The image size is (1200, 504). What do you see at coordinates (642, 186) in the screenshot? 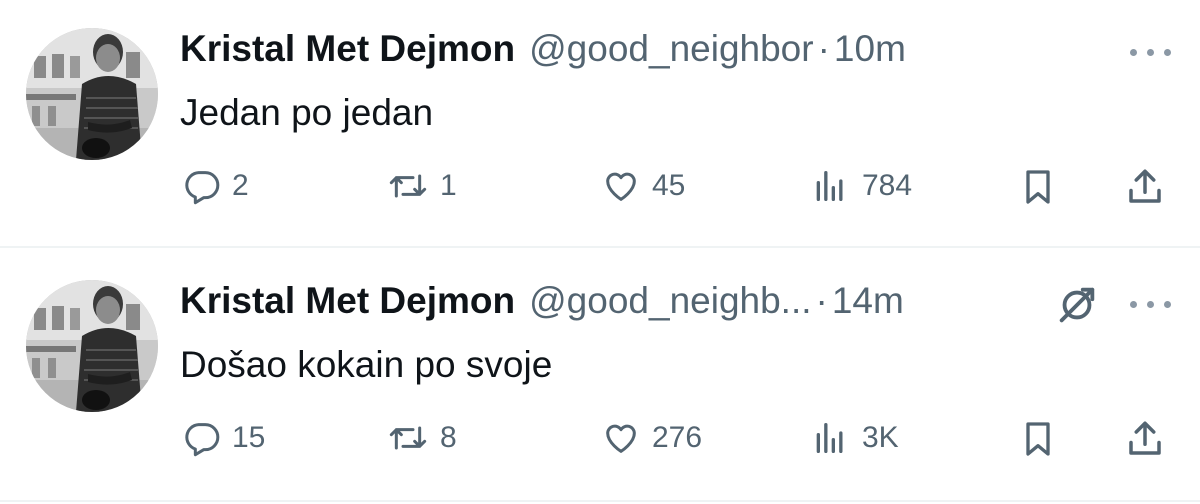
I see `like-button: 45` at bounding box center [642, 186].